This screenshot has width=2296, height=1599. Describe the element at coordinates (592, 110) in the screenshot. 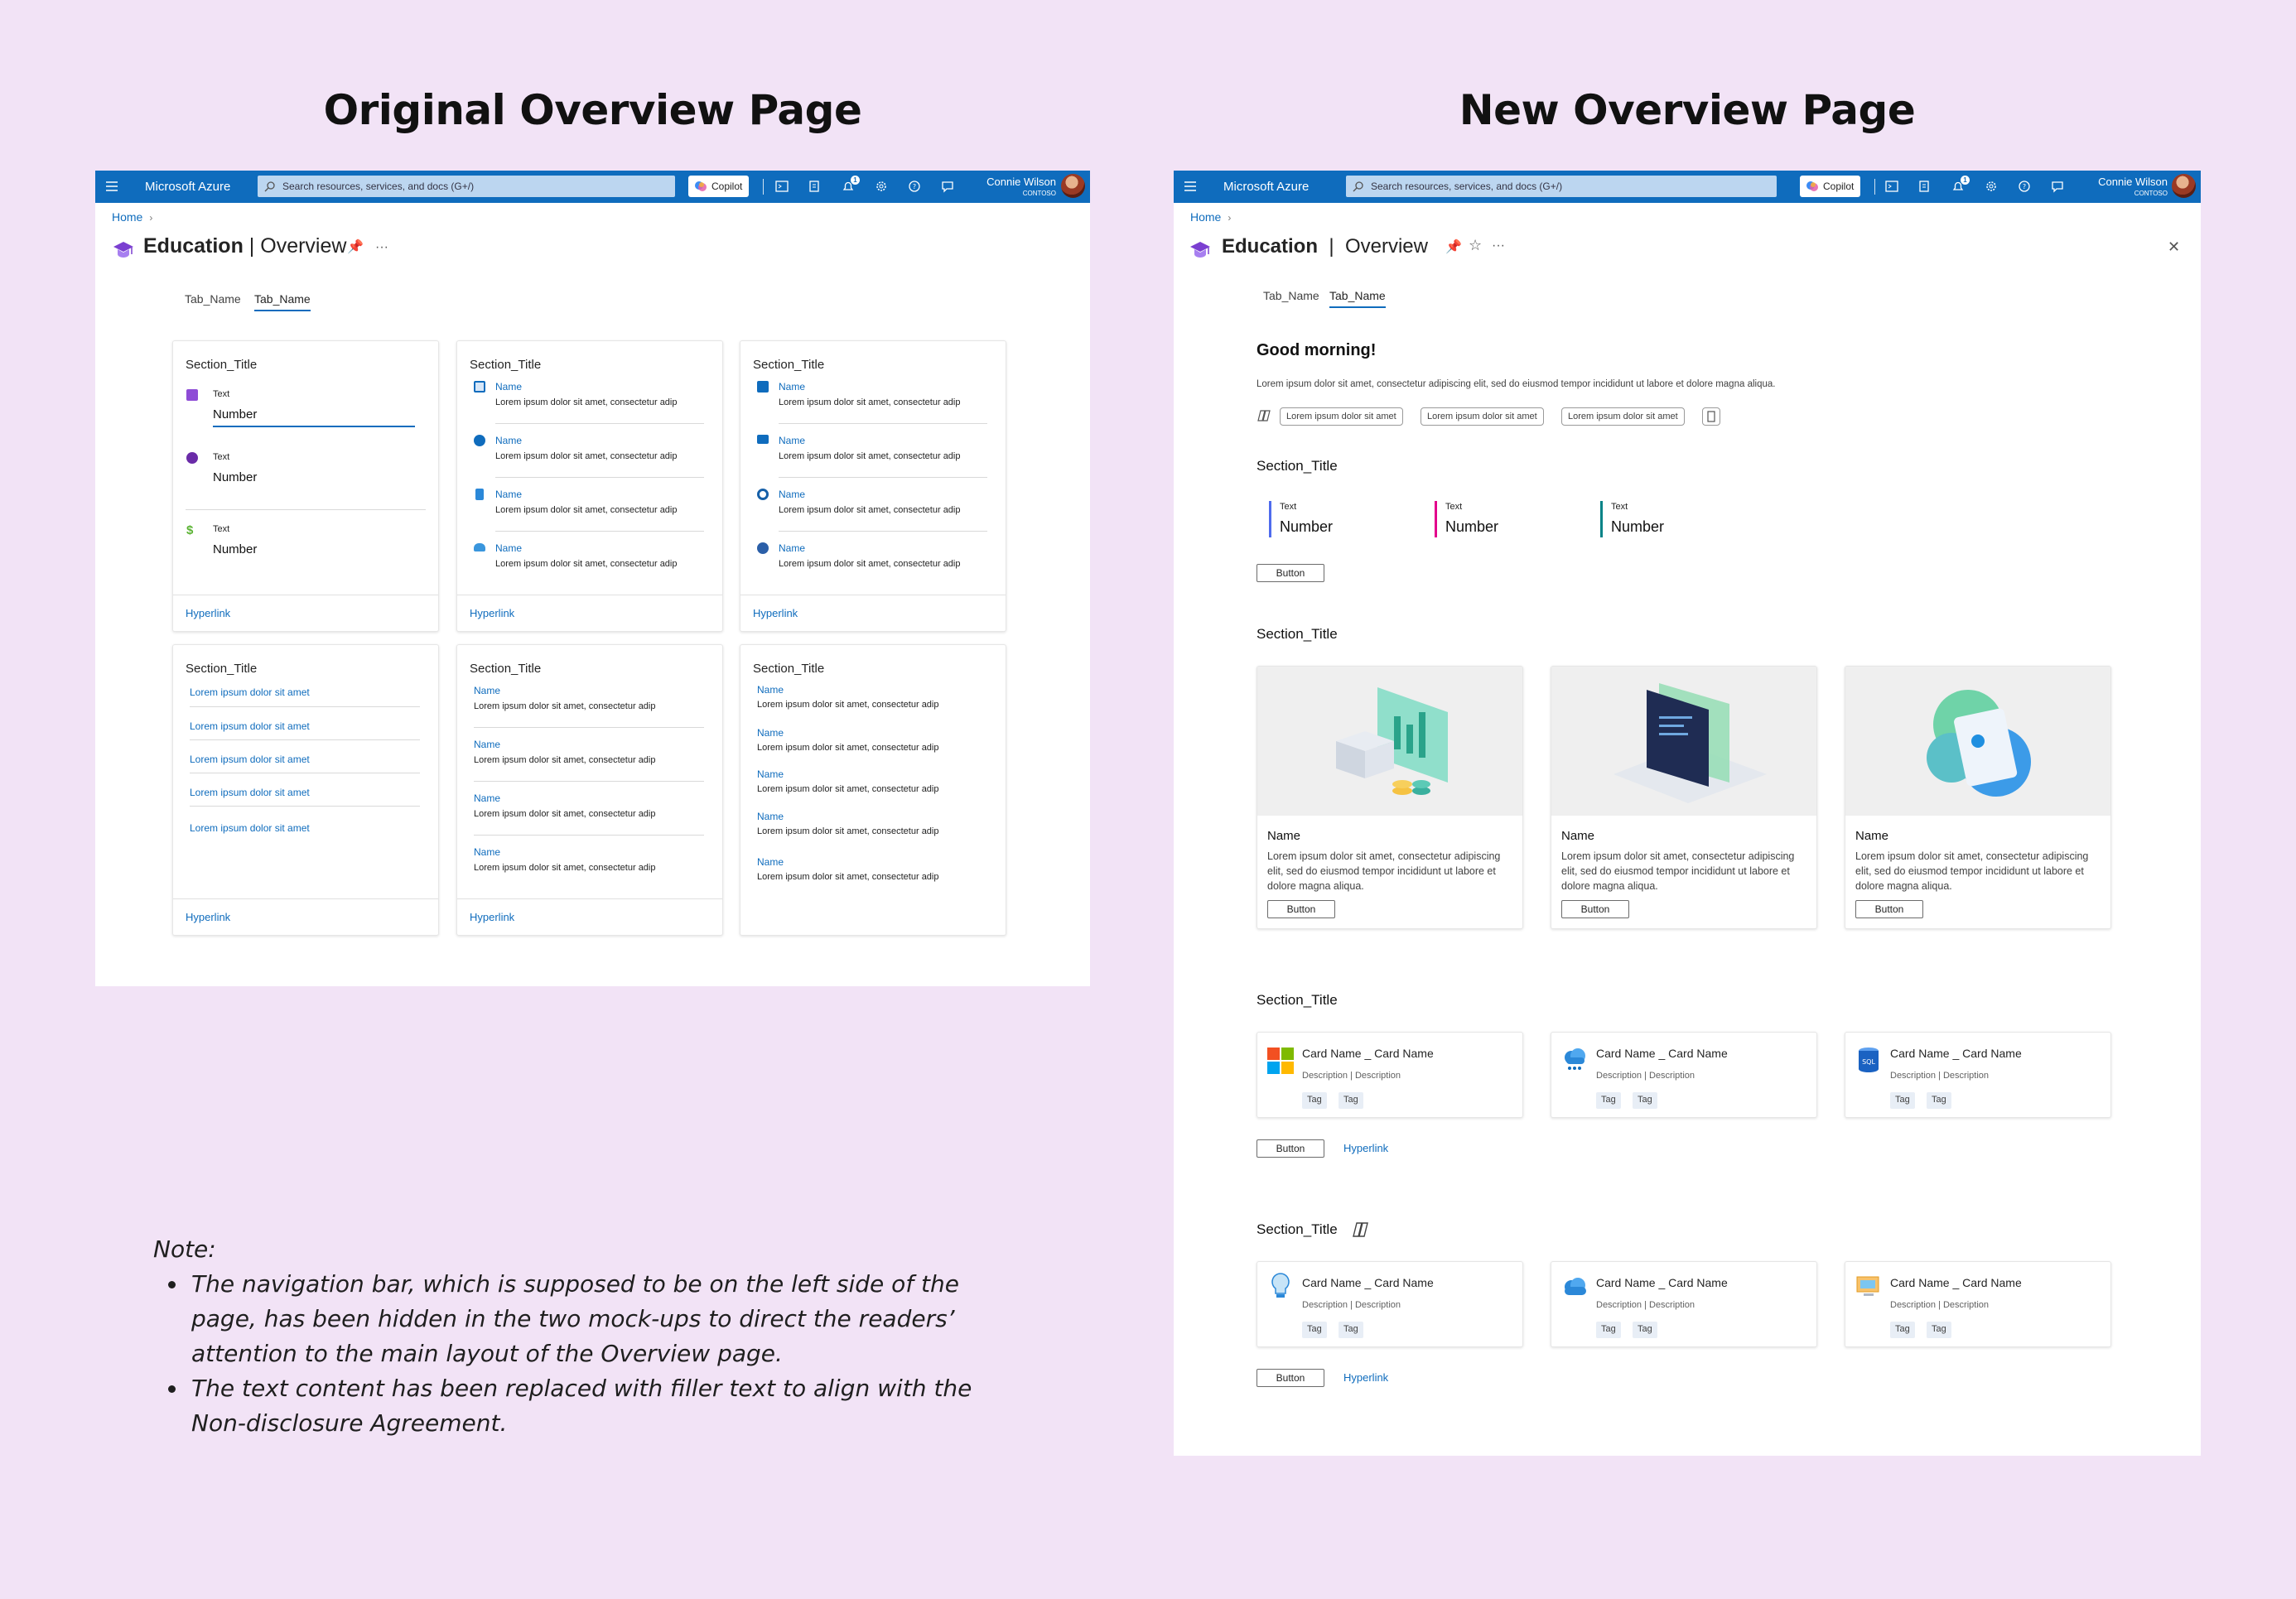

I see `original-heading: Original Overview Page` at that location.